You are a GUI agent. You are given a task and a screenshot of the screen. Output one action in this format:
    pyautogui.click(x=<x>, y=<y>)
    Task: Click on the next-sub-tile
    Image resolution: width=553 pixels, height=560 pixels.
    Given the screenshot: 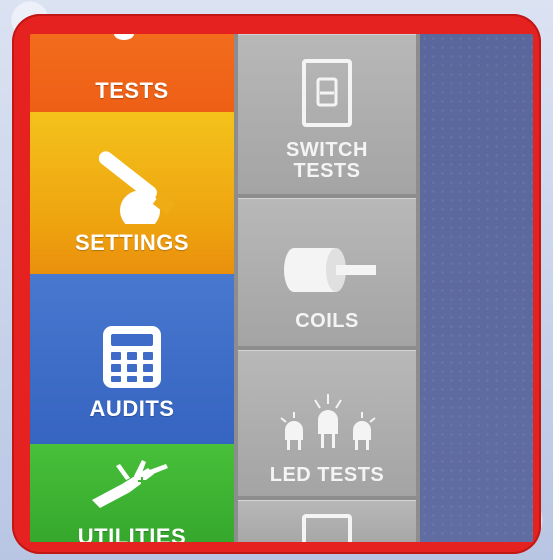 What is the action you would take?
    pyautogui.click(x=327, y=521)
    